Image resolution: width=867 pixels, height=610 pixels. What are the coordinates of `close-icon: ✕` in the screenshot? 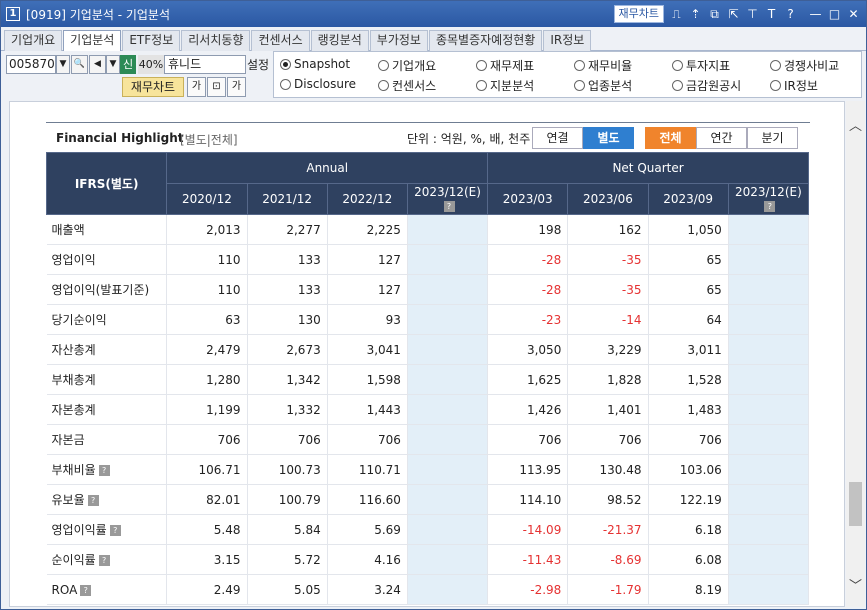 It's located at (853, 14).